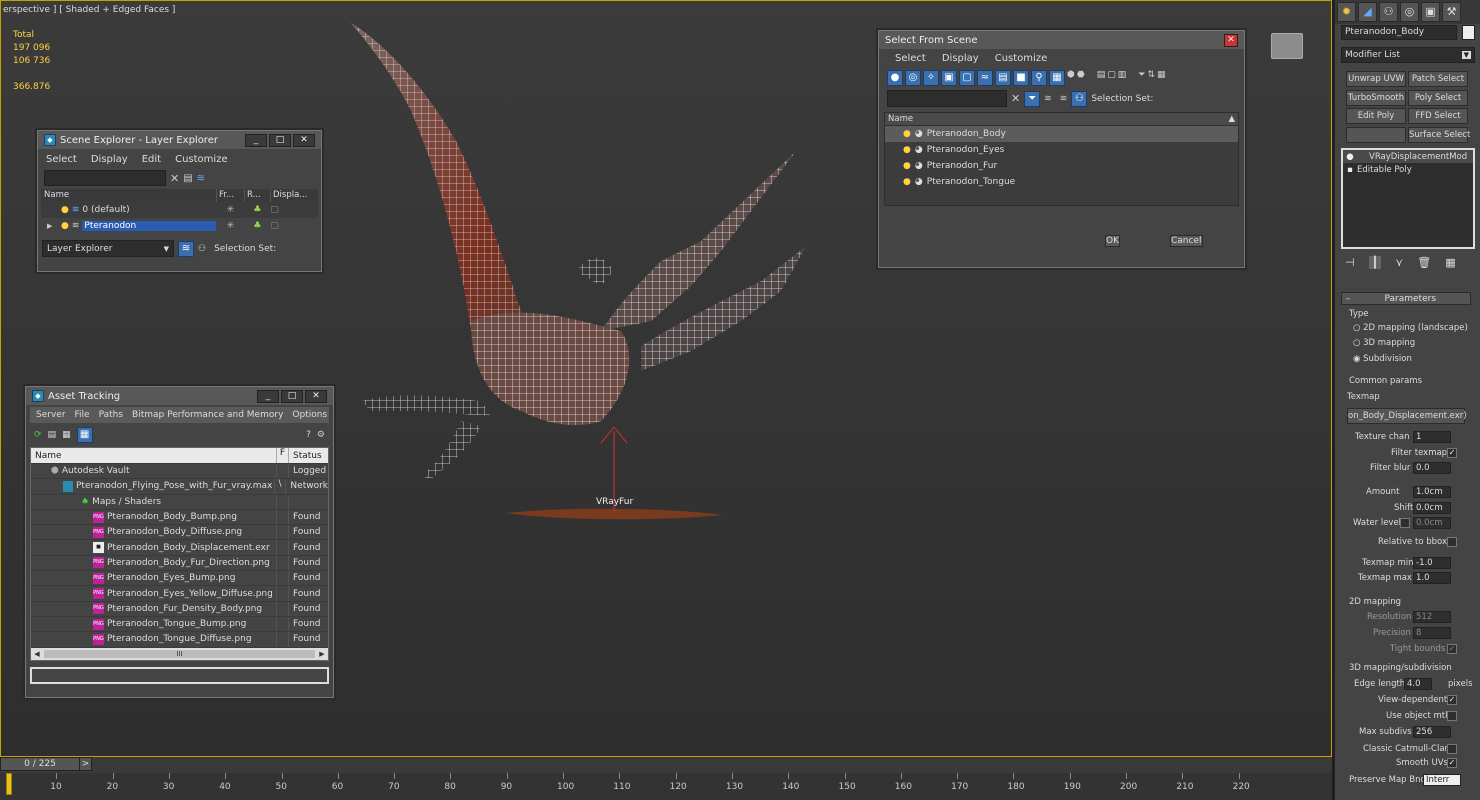 The height and width of the screenshot is (800, 1480). Describe the element at coordinates (1399, 262) in the screenshot. I see `make-unique-icon: ⋎` at that location.